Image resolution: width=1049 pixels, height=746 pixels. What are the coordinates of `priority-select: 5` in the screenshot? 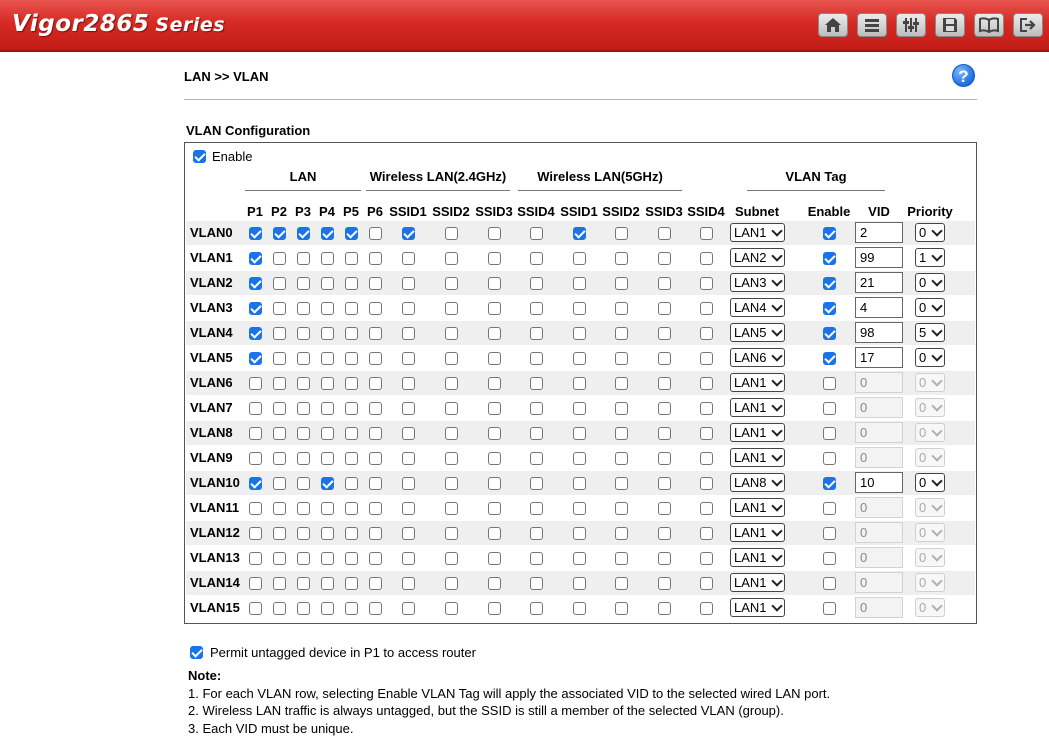 It's located at (930, 332).